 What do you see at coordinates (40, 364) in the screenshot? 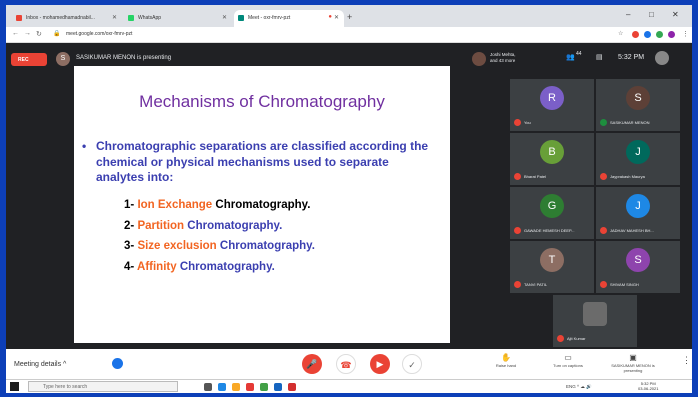
I see `meeting-details-button: Meeting details ^` at bounding box center [40, 364].